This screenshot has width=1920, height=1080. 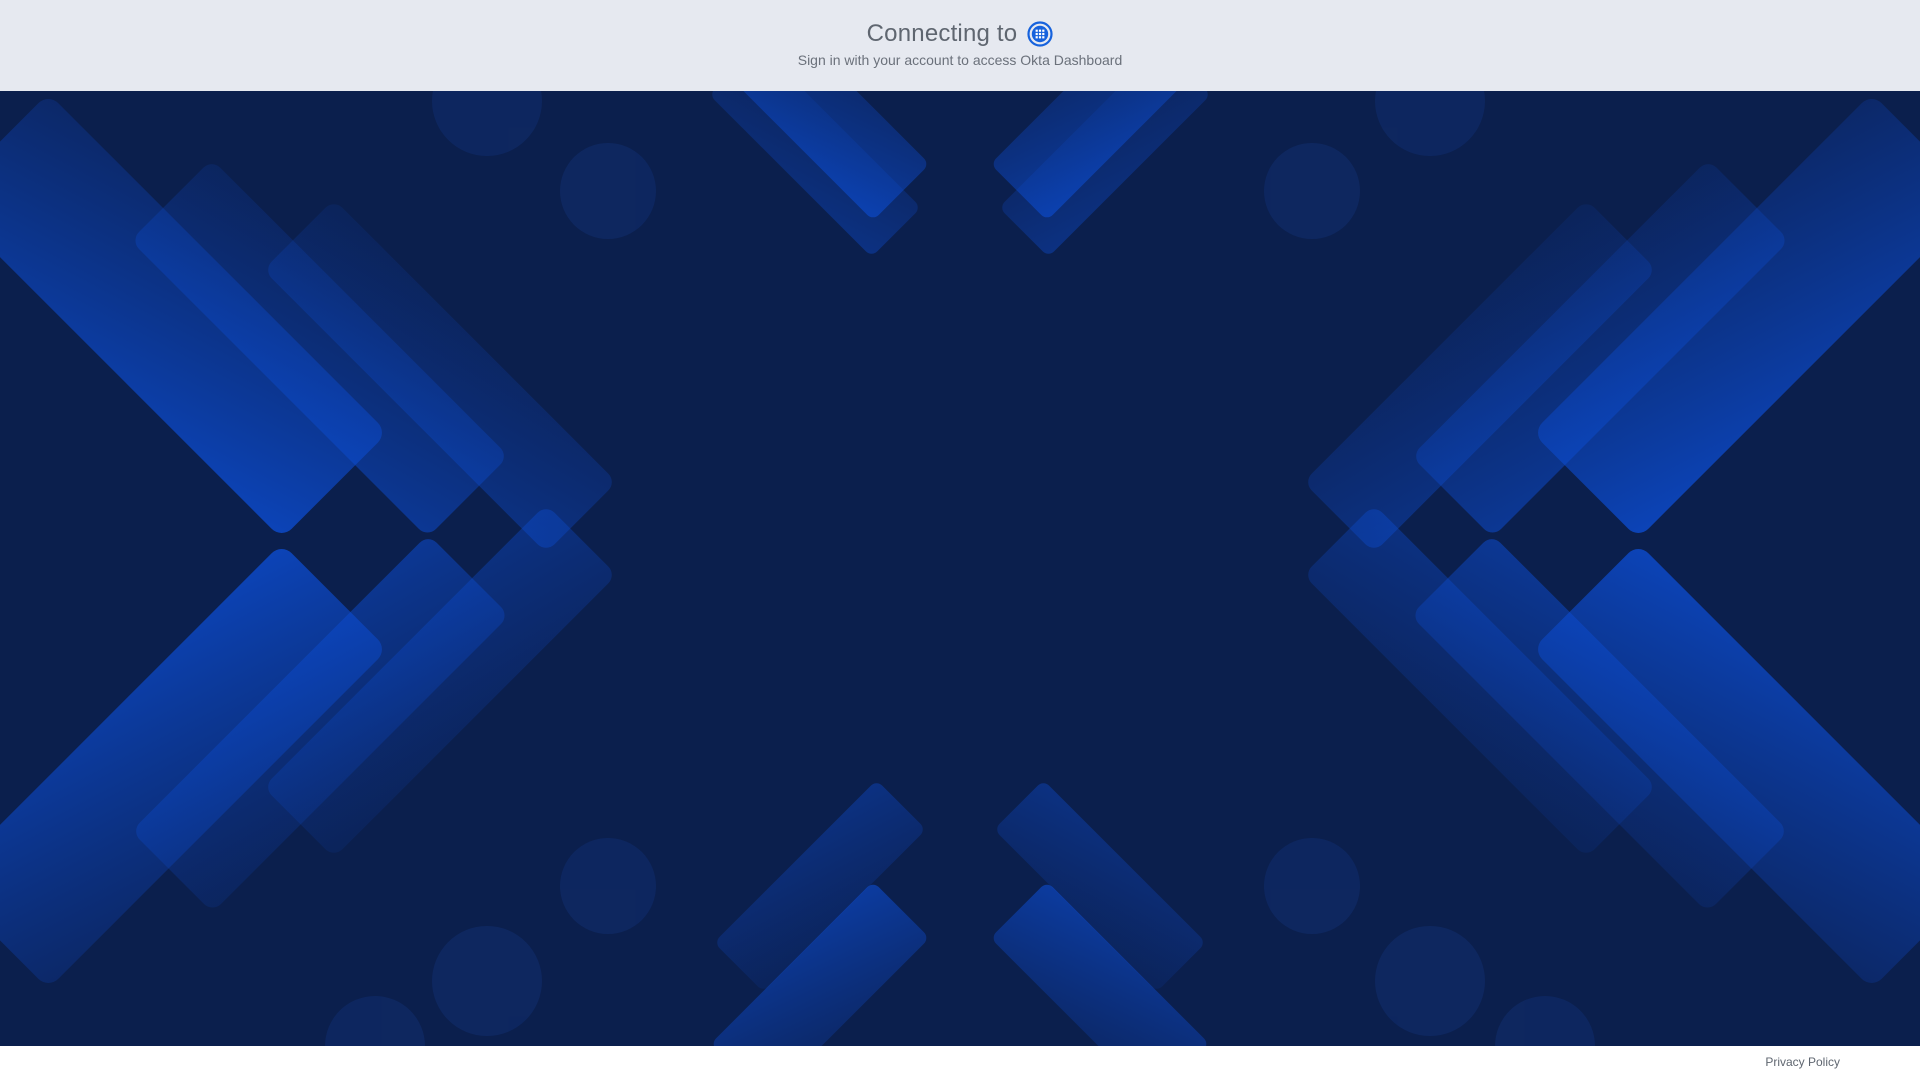 What do you see at coordinates (942, 33) in the screenshot?
I see `page-title: Connecting to` at bounding box center [942, 33].